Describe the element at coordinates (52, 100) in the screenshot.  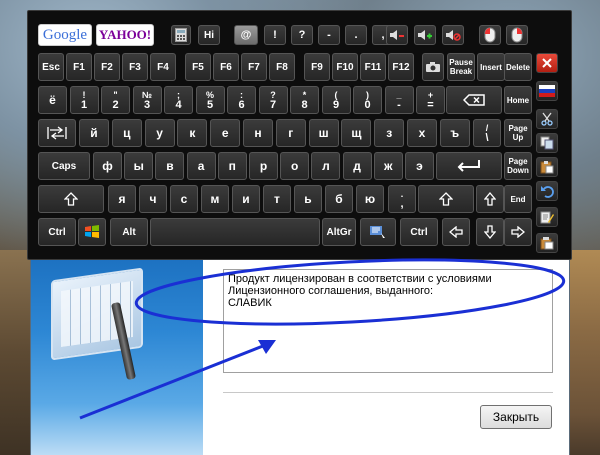
I see `number-key: ё` at that location.